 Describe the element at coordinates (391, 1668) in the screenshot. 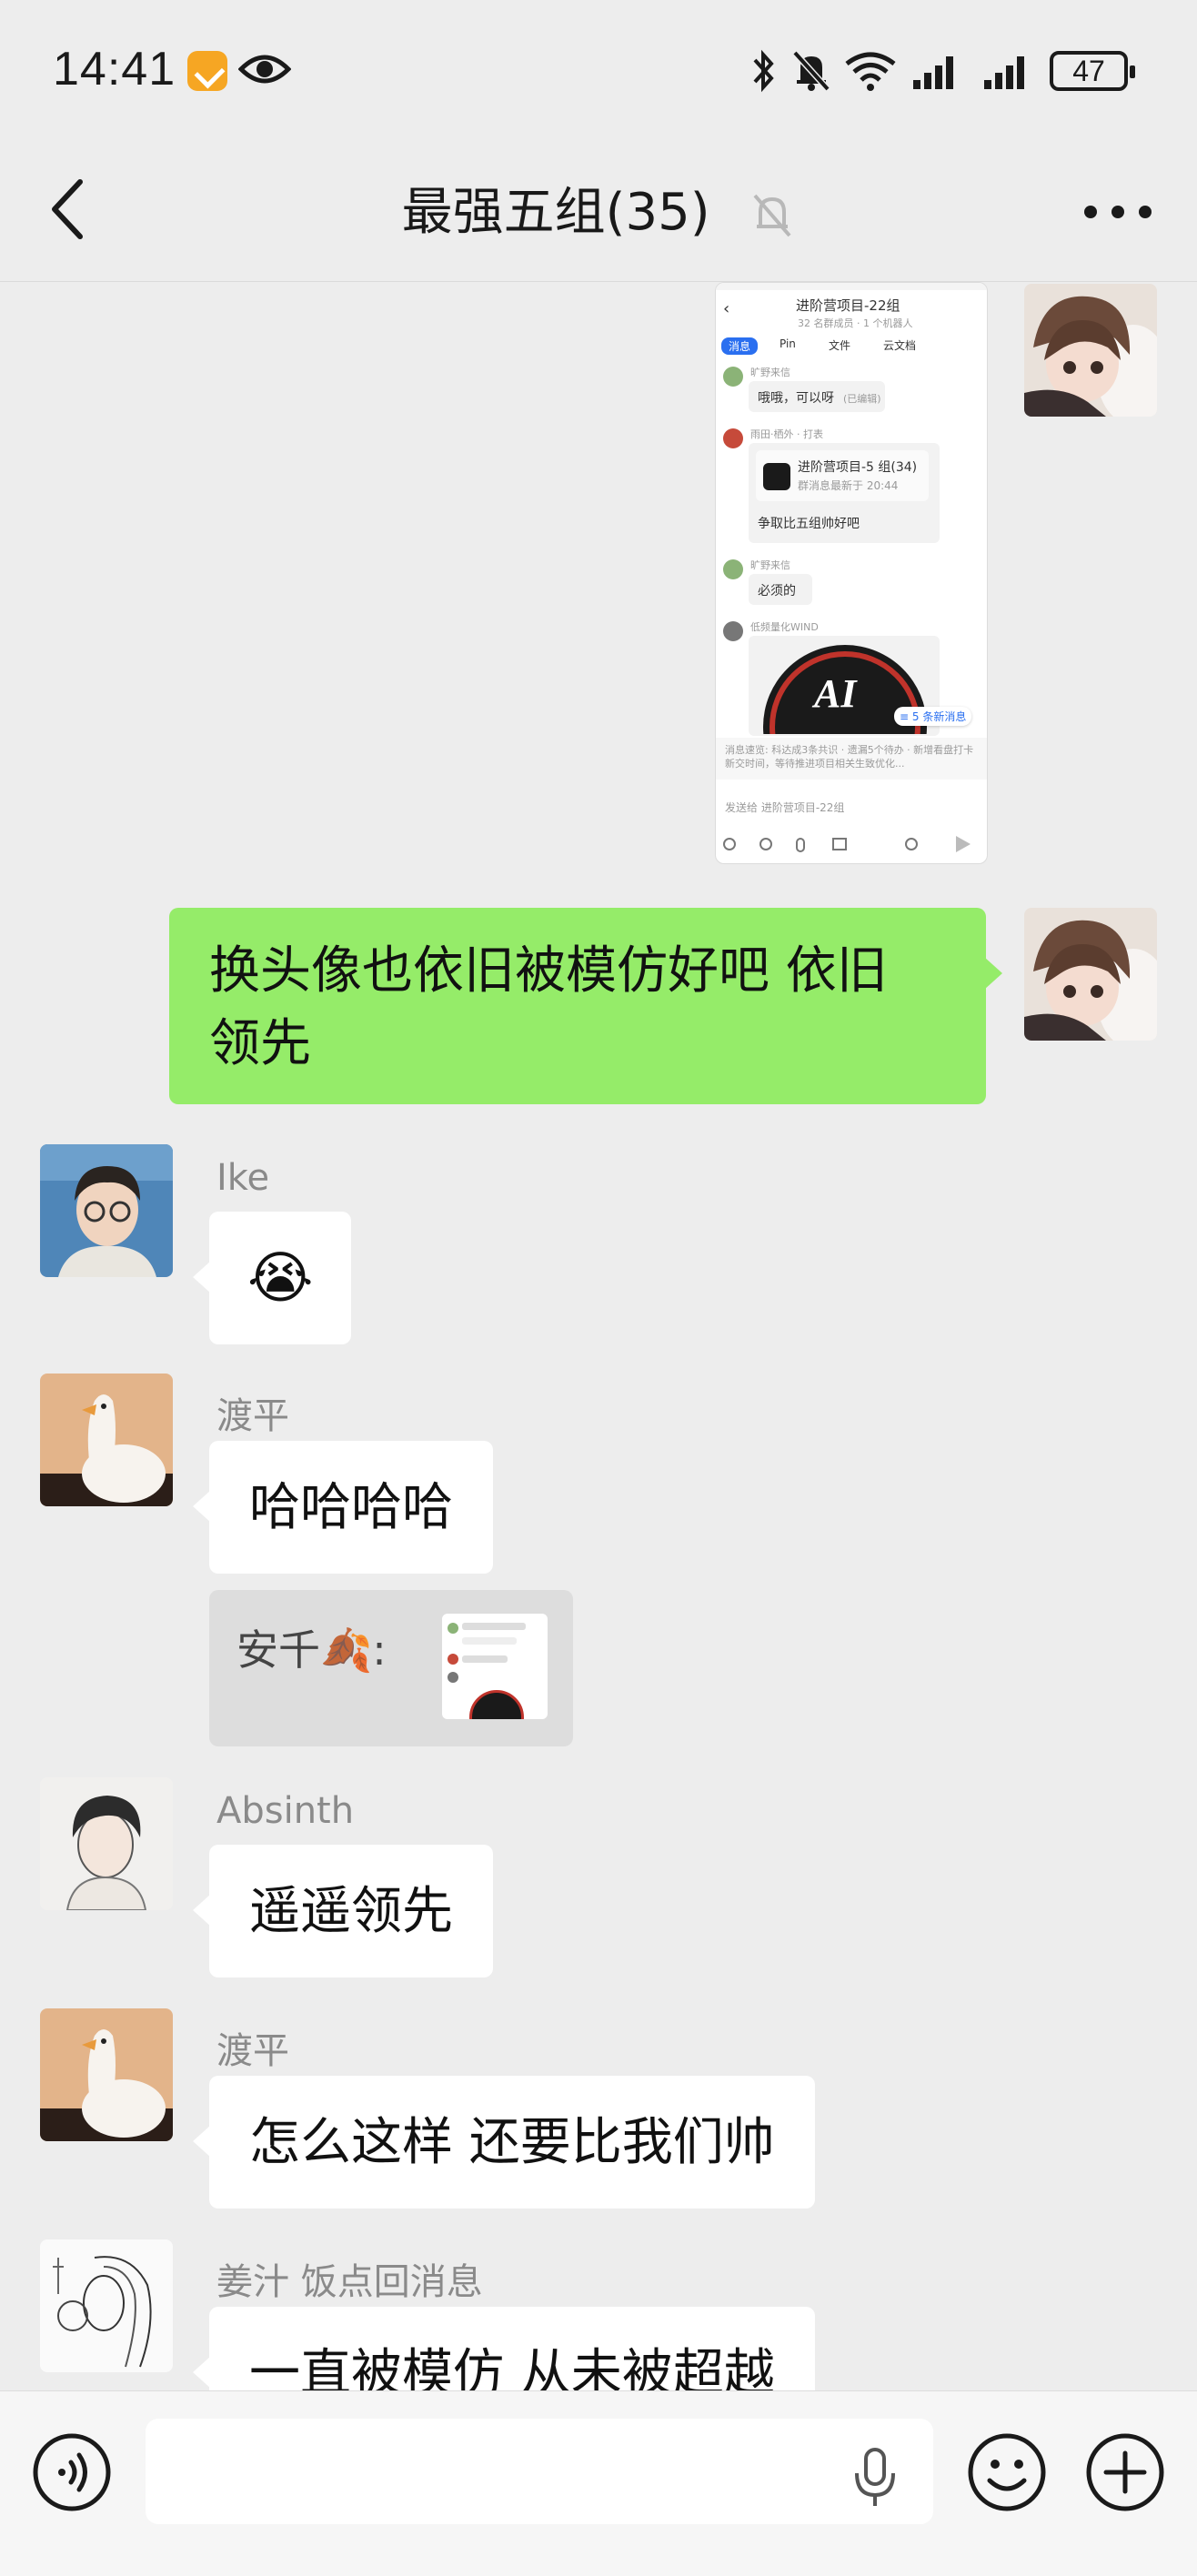

I see `quoted-message: 安千🍂:` at that location.